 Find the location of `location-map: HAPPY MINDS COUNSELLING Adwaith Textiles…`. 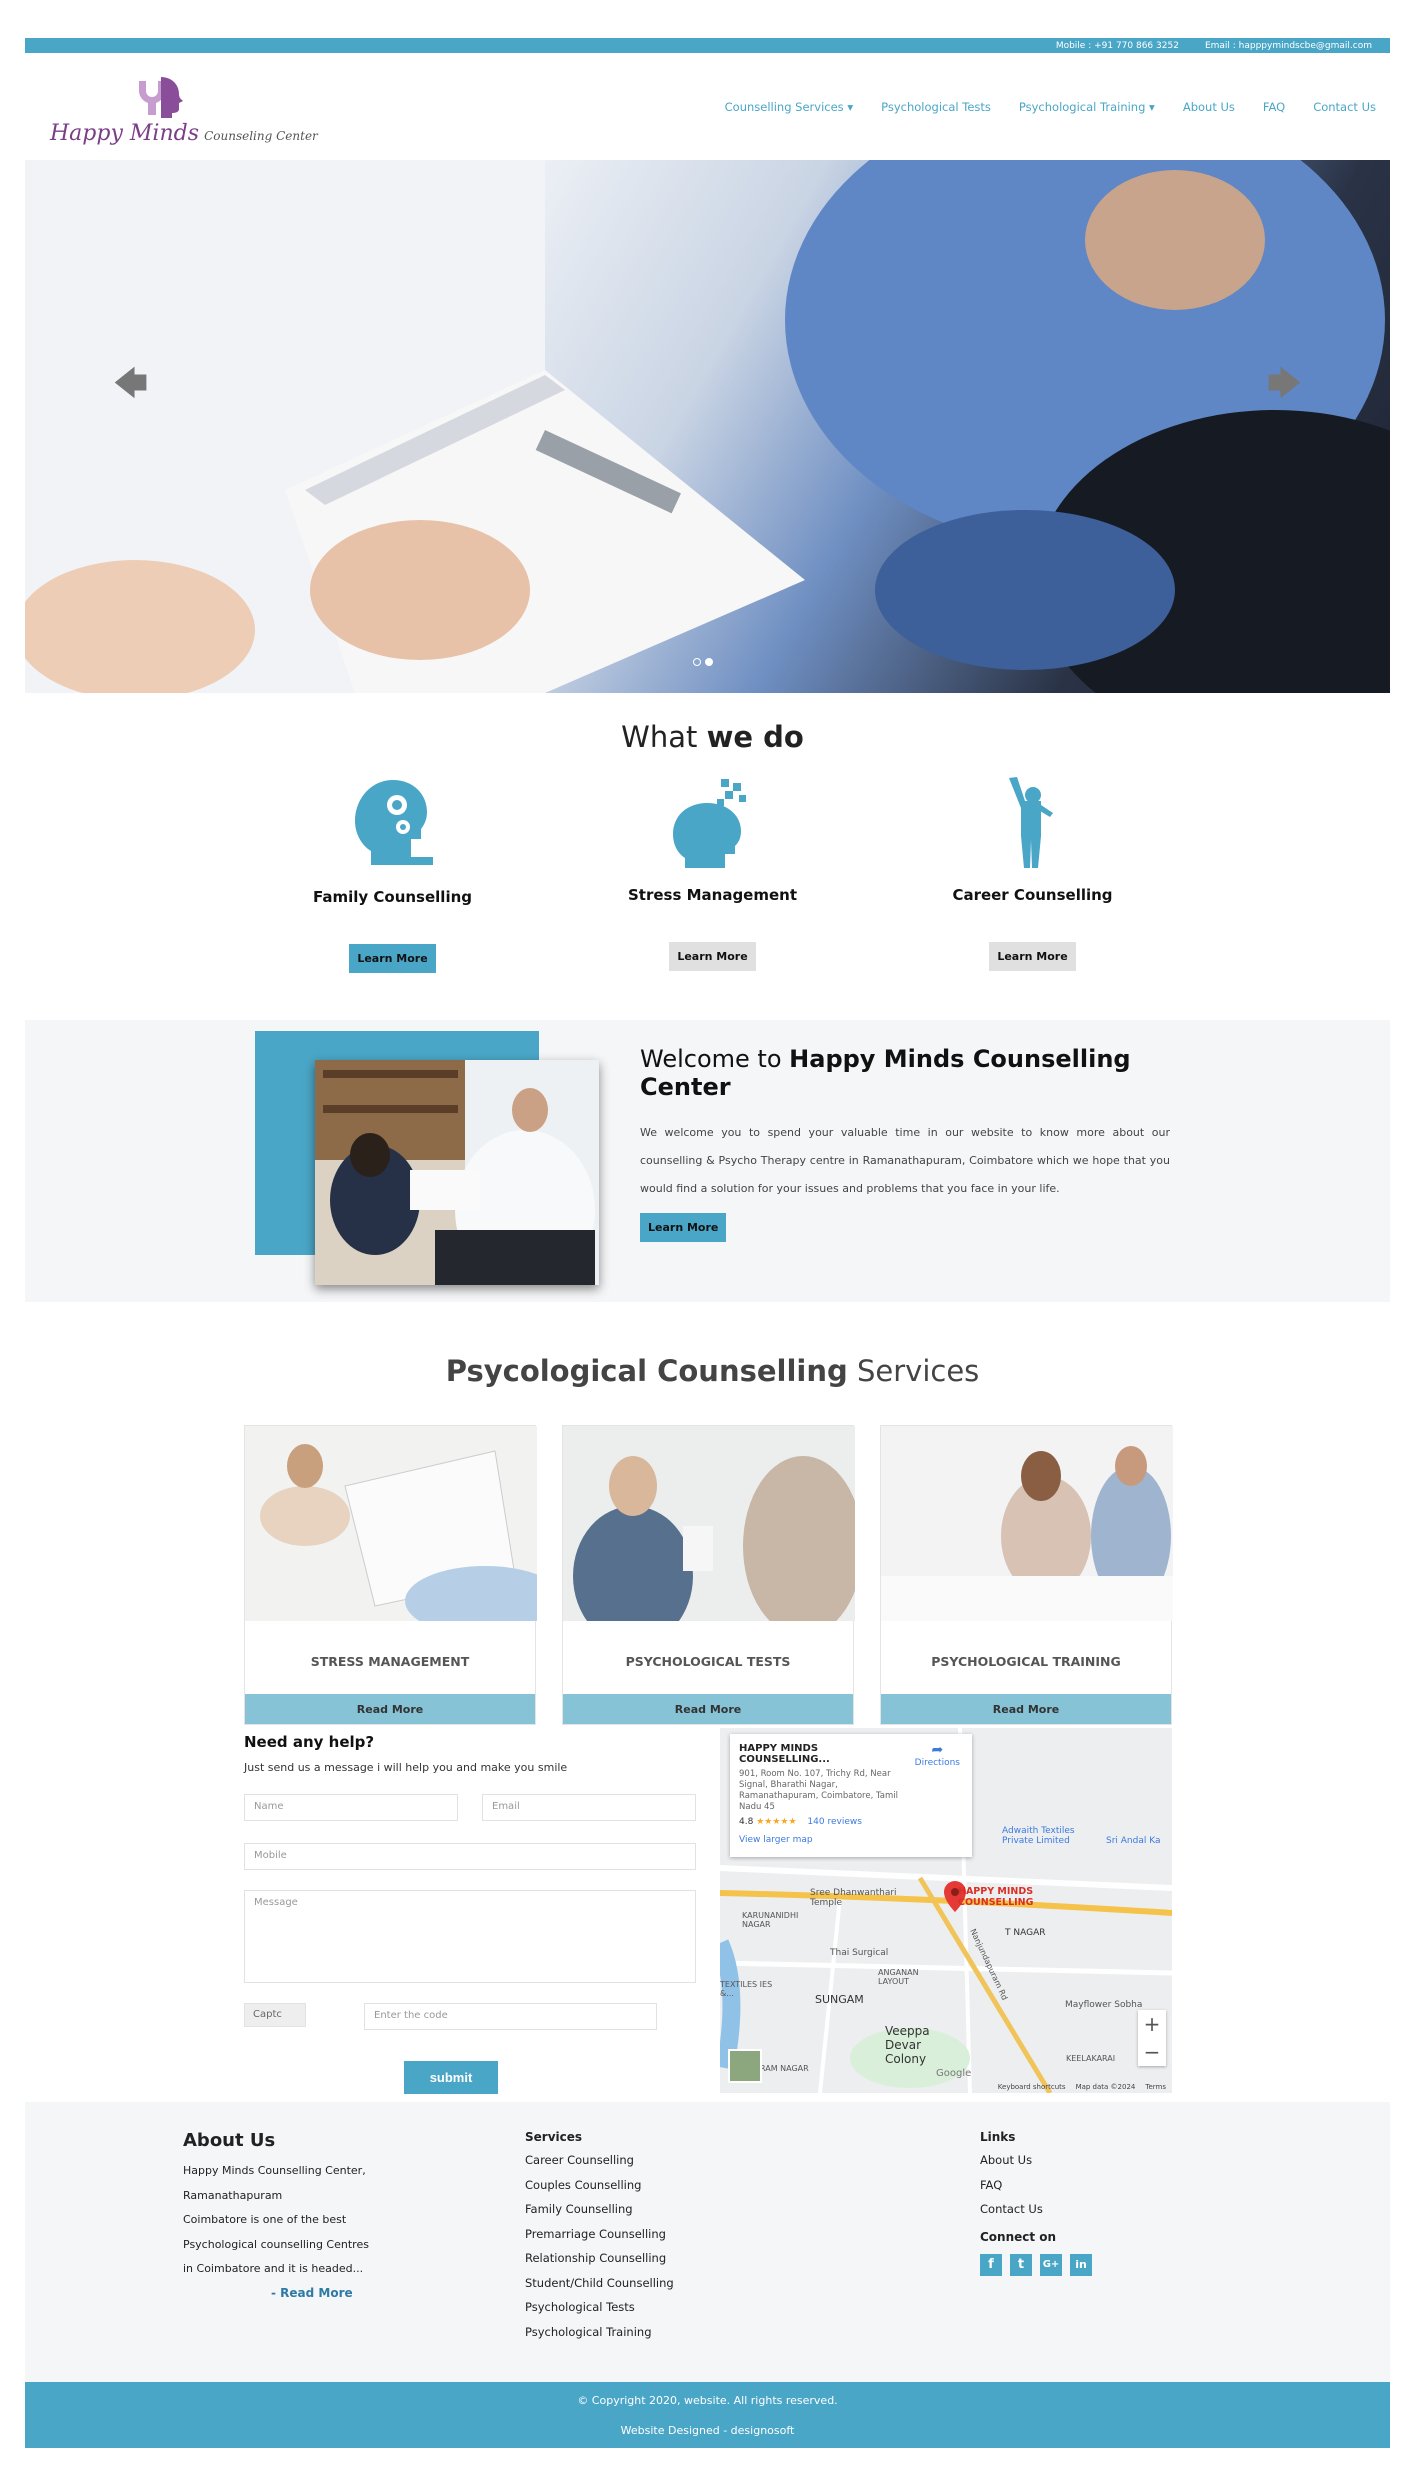

location-map: HAPPY MINDS COUNSELLING Adwaith Textiles… is located at coordinates (946, 1910).